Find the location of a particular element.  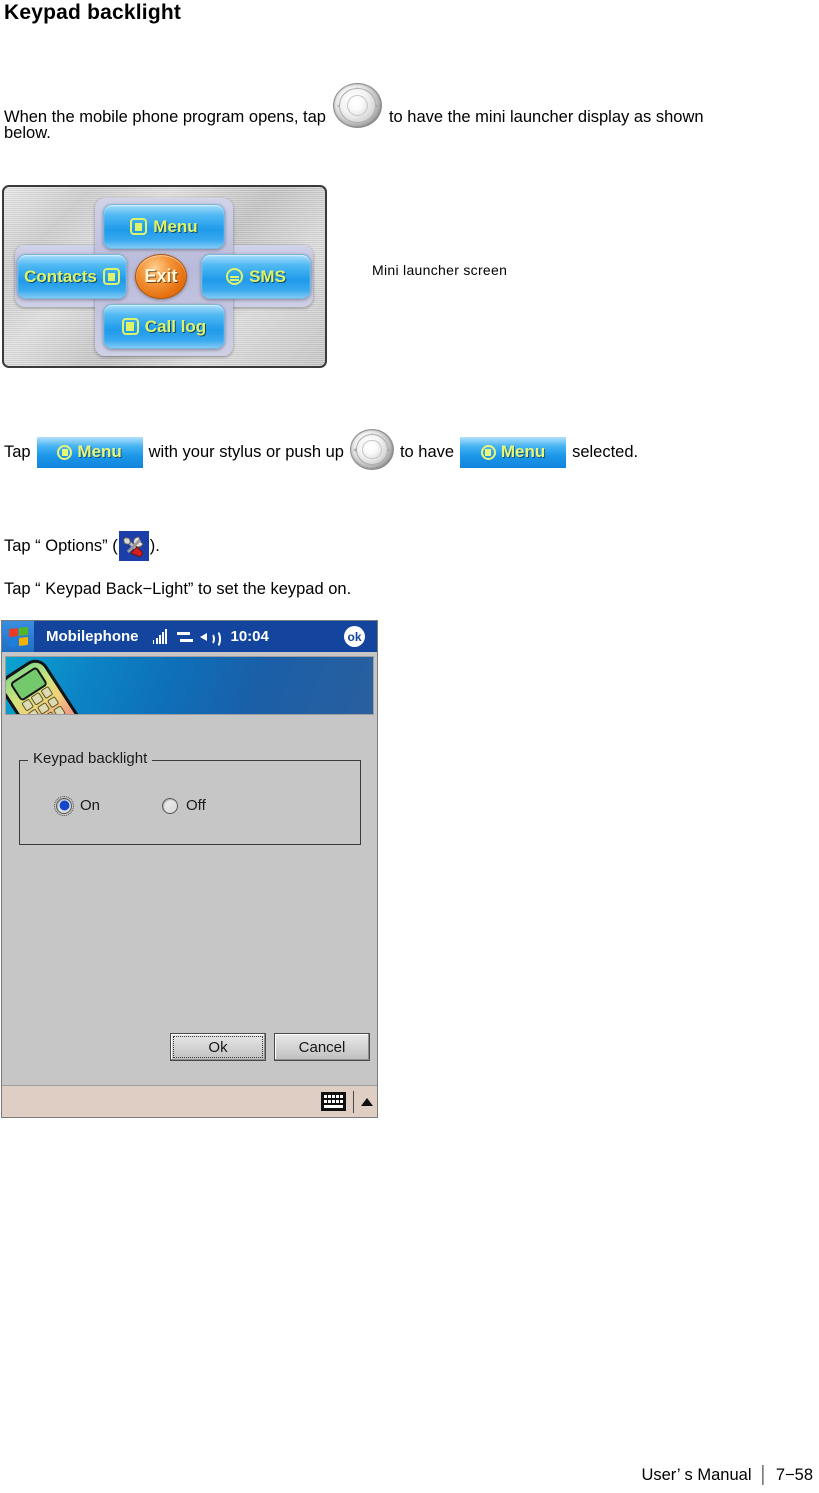

pda-title-label: Mobilephone is located at coordinates (92, 636).